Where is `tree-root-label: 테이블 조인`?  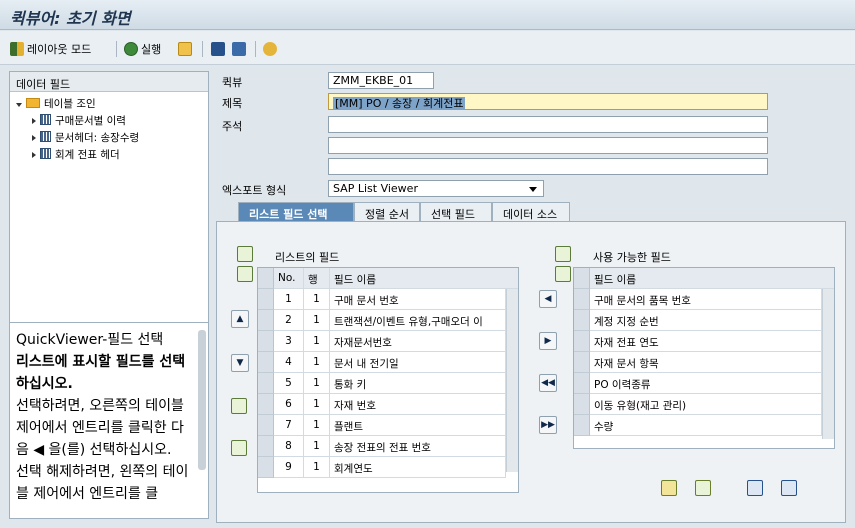
tree-root-label: 테이블 조인 is located at coordinates (70, 104).